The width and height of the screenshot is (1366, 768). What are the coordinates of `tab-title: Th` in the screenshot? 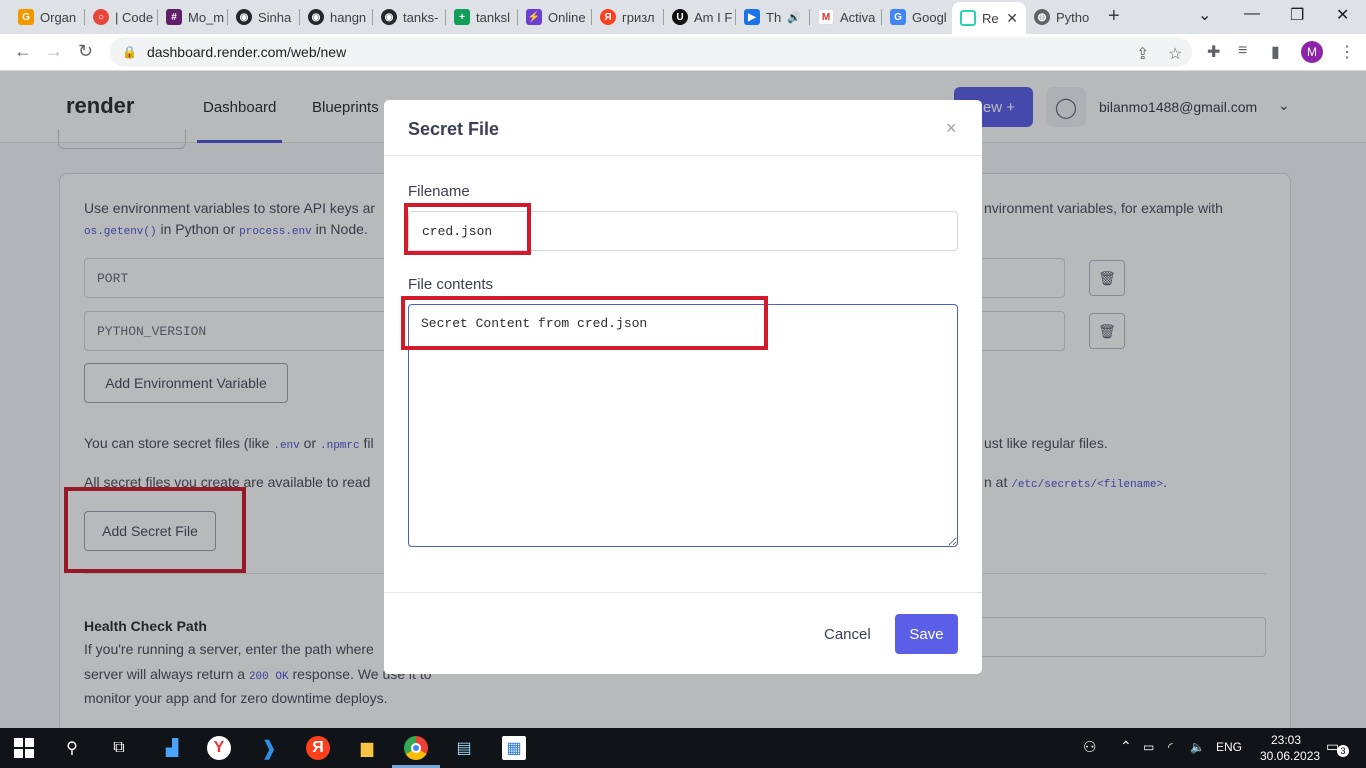 It's located at (774, 17).